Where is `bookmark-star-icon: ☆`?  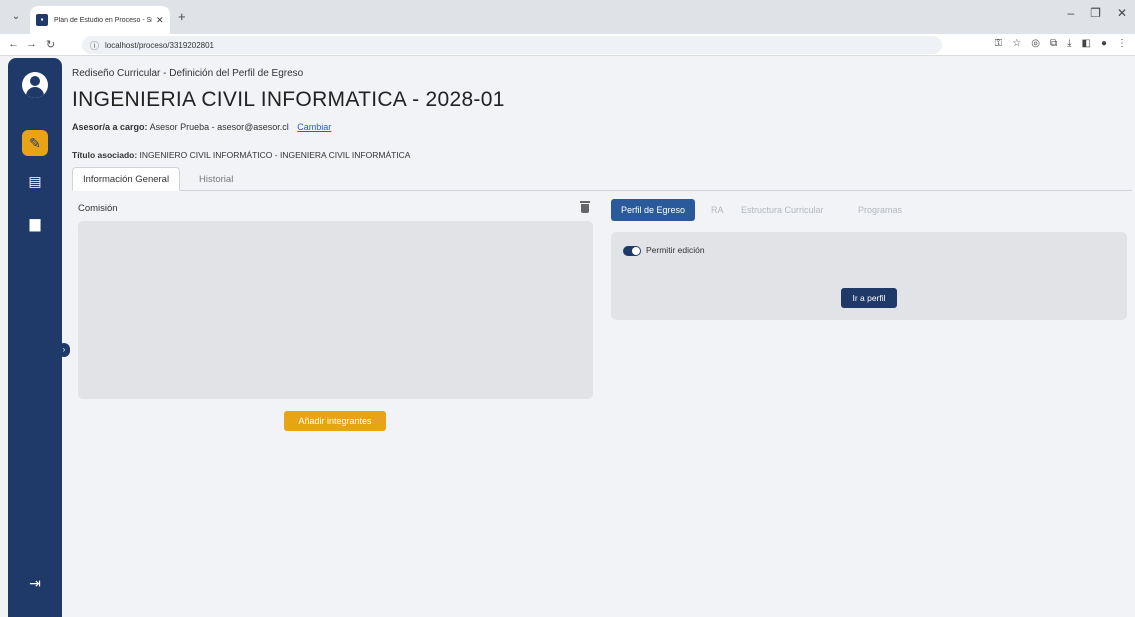
bookmark-star-icon: ☆ is located at coordinates (1016, 43).